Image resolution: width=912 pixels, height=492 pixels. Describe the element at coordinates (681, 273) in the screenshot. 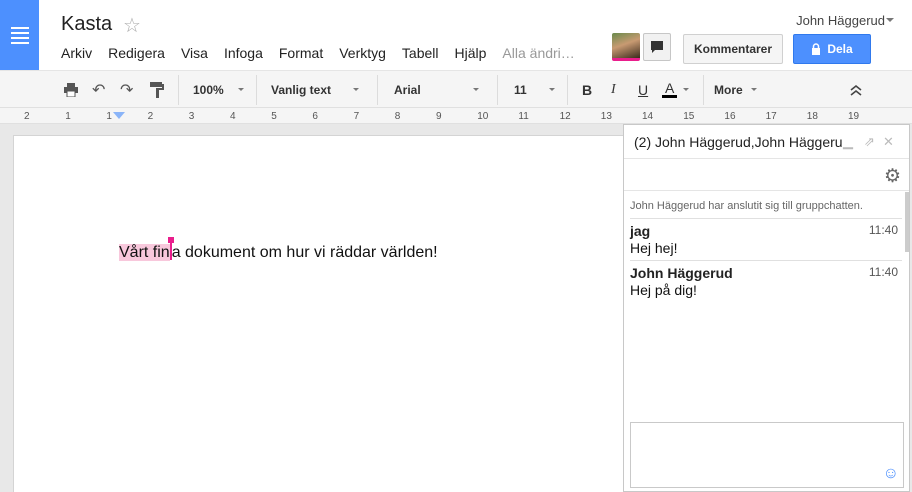

I see `message-sender: John Häggerud` at that location.